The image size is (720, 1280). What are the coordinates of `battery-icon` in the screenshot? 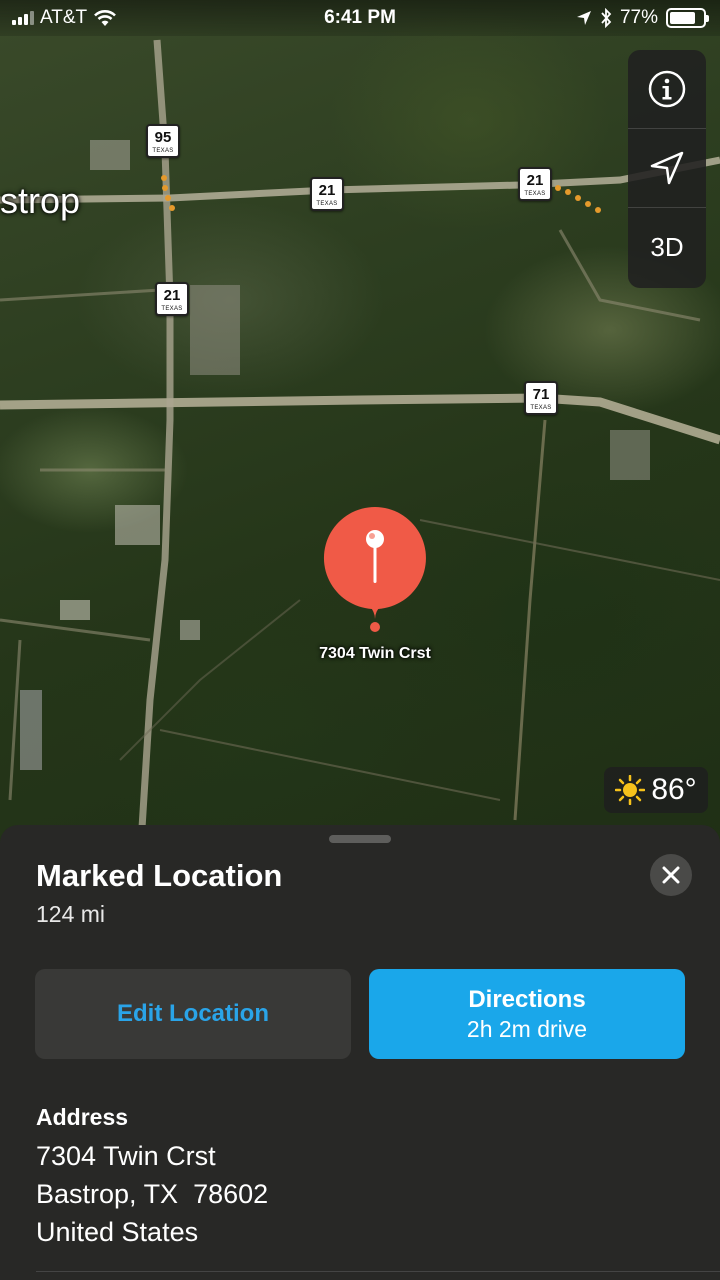 It's located at (687, 18).